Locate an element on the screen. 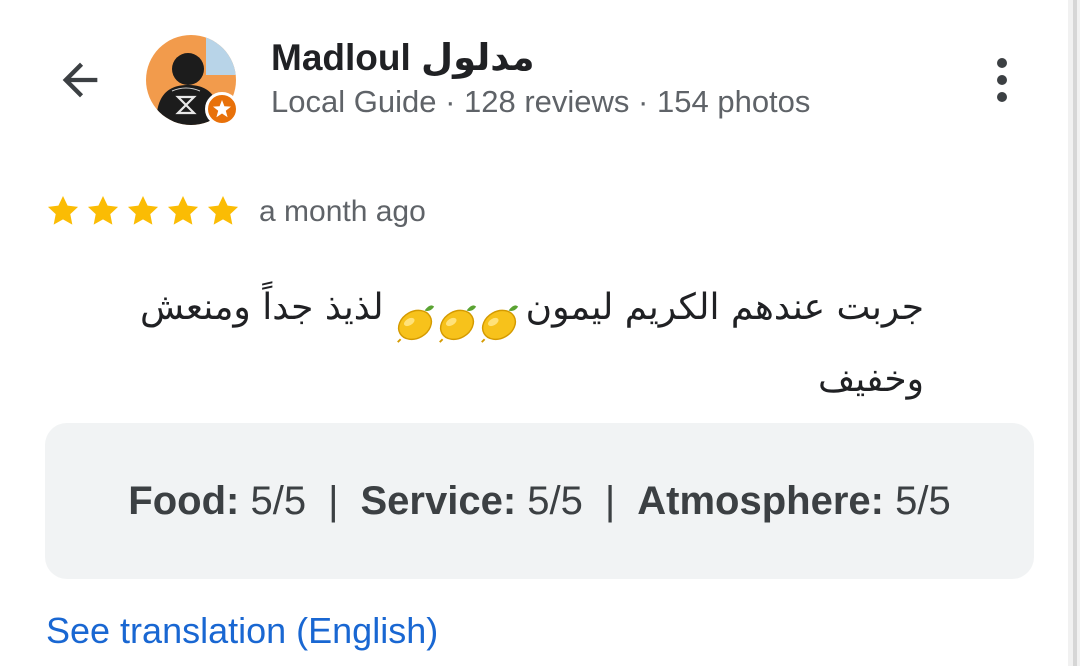 The width and height of the screenshot is (1080, 666). food-label: Food: is located at coordinates (184, 500).